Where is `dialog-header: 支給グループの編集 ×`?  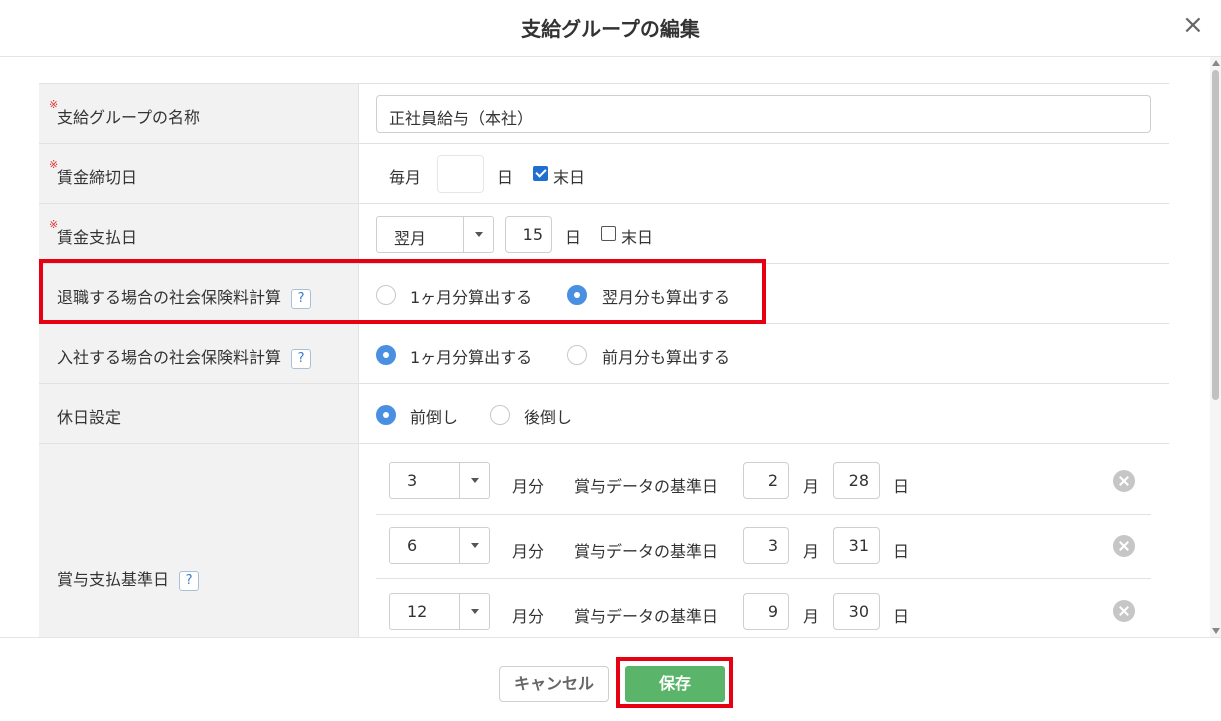
dialog-header: 支給グループの編集 × is located at coordinates (610, 28).